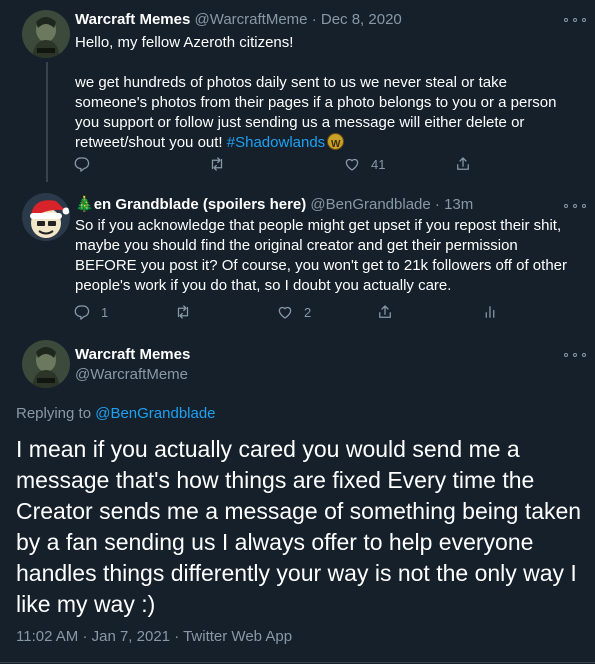 This screenshot has width=595, height=664. What do you see at coordinates (378, 164) in the screenshot?
I see `like-count: 41` at bounding box center [378, 164].